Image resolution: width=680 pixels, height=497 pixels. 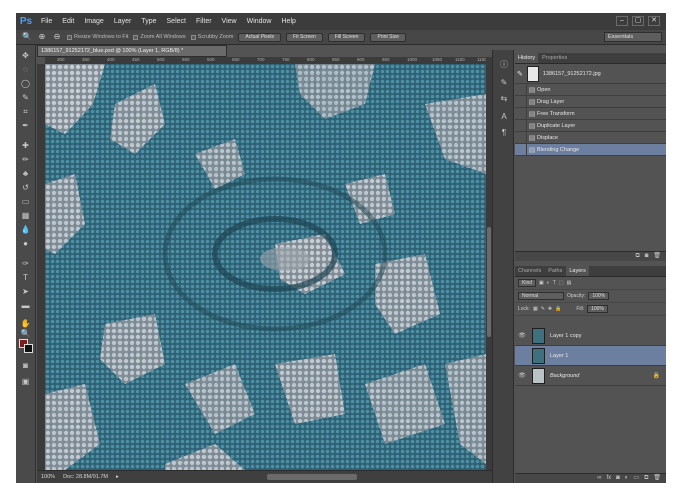 I want to click on clone-source-icon: ⇆, so click(x=504, y=99).